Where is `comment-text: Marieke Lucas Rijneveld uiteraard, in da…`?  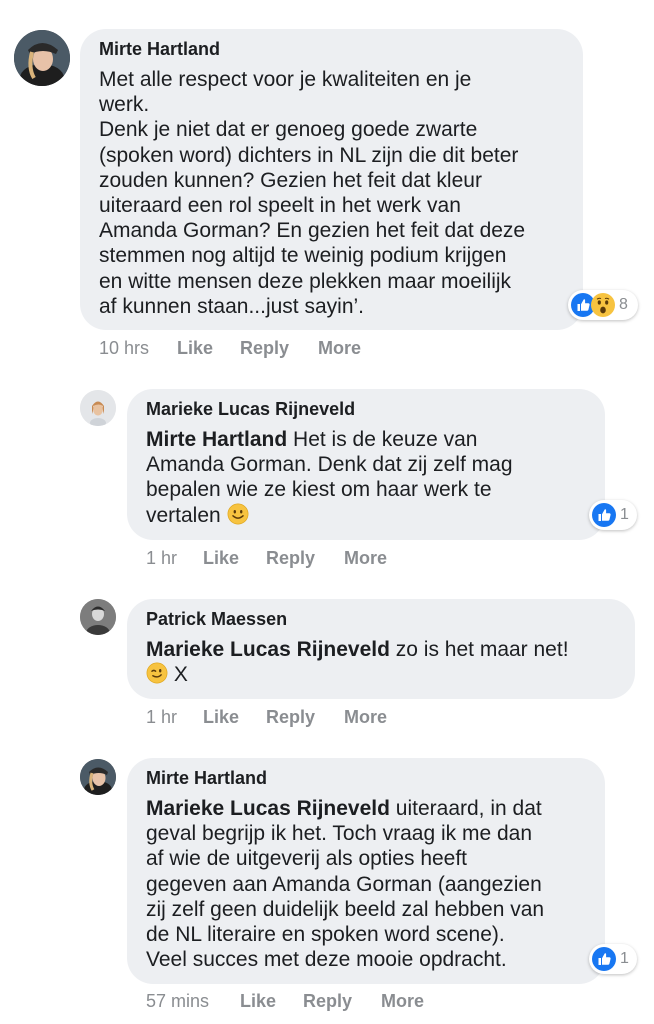
comment-text: Marieke Lucas Rijneveld uiteraard, in da… is located at coordinates (345, 884).